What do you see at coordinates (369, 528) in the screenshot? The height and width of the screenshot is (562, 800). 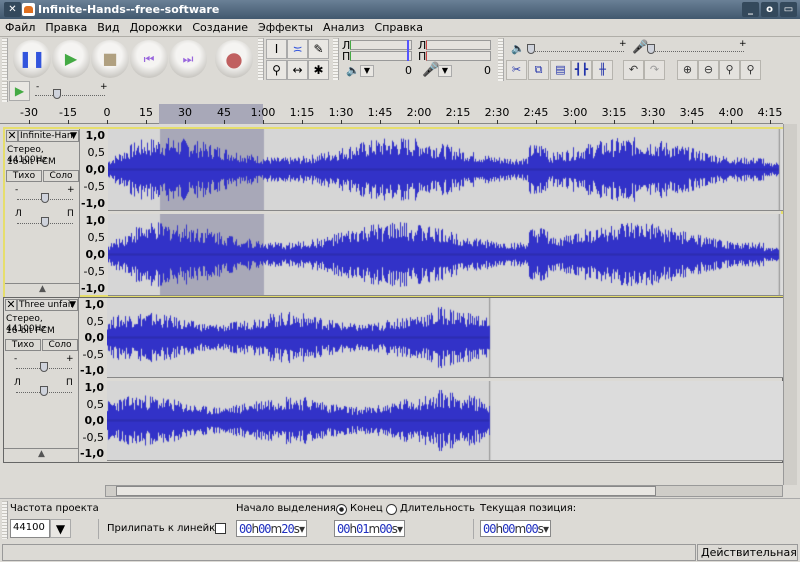 I see `selection-end-time: 00h01m00s▾` at bounding box center [369, 528].